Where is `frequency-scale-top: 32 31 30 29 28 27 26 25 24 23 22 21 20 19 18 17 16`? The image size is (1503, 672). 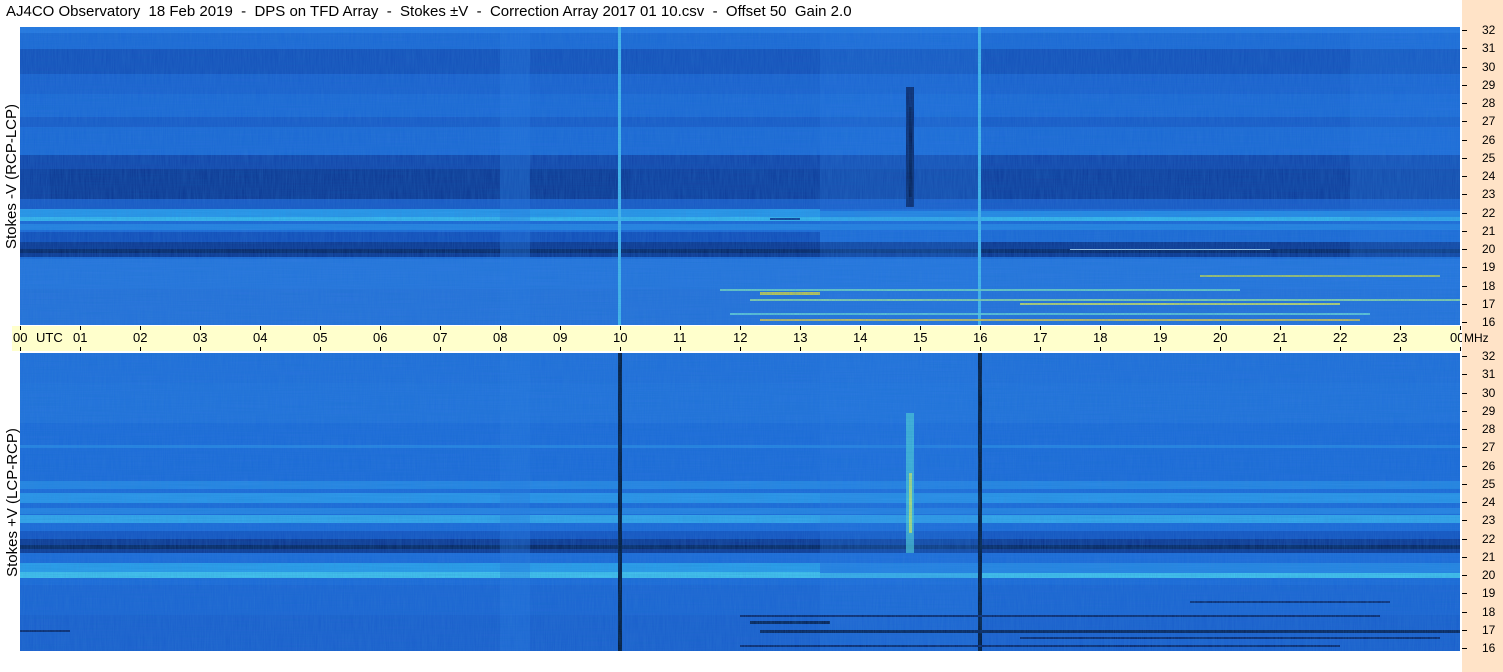 frequency-scale-top: 32 31 30 29 28 27 26 25 24 23 22 21 20 19 18 17 16 is located at coordinates (1482, 176).